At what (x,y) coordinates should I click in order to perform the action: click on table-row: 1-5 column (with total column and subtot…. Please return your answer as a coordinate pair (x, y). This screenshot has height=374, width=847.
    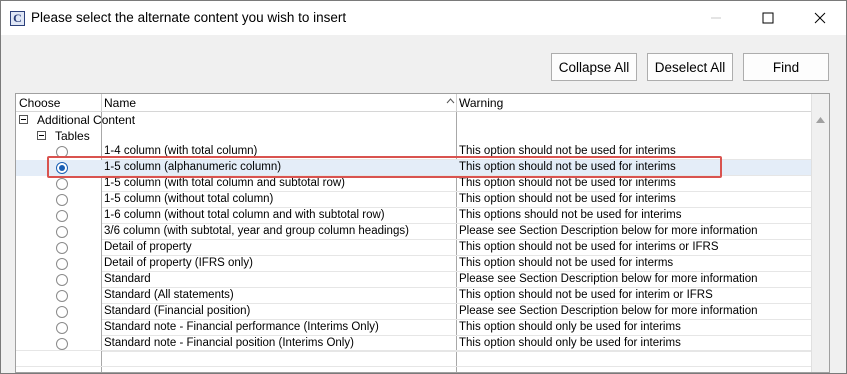
    Looking at the image, I should click on (413, 184).